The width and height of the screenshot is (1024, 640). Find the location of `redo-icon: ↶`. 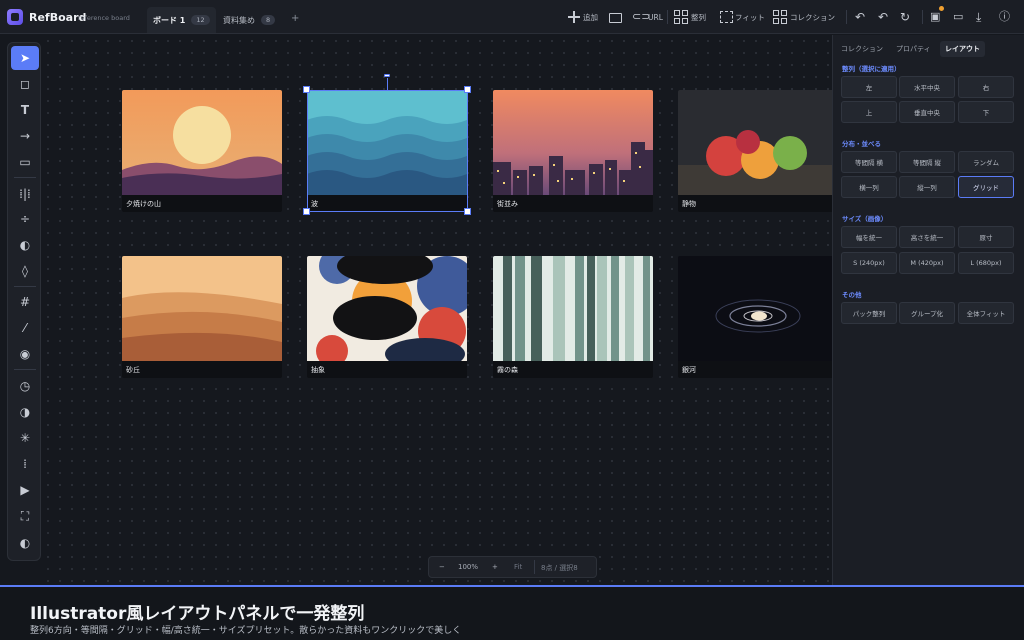

redo-icon: ↶ is located at coordinates (883, 17).